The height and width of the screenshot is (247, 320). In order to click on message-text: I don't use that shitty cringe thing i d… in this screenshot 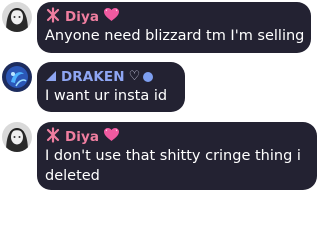, I will do `click(173, 166)`.